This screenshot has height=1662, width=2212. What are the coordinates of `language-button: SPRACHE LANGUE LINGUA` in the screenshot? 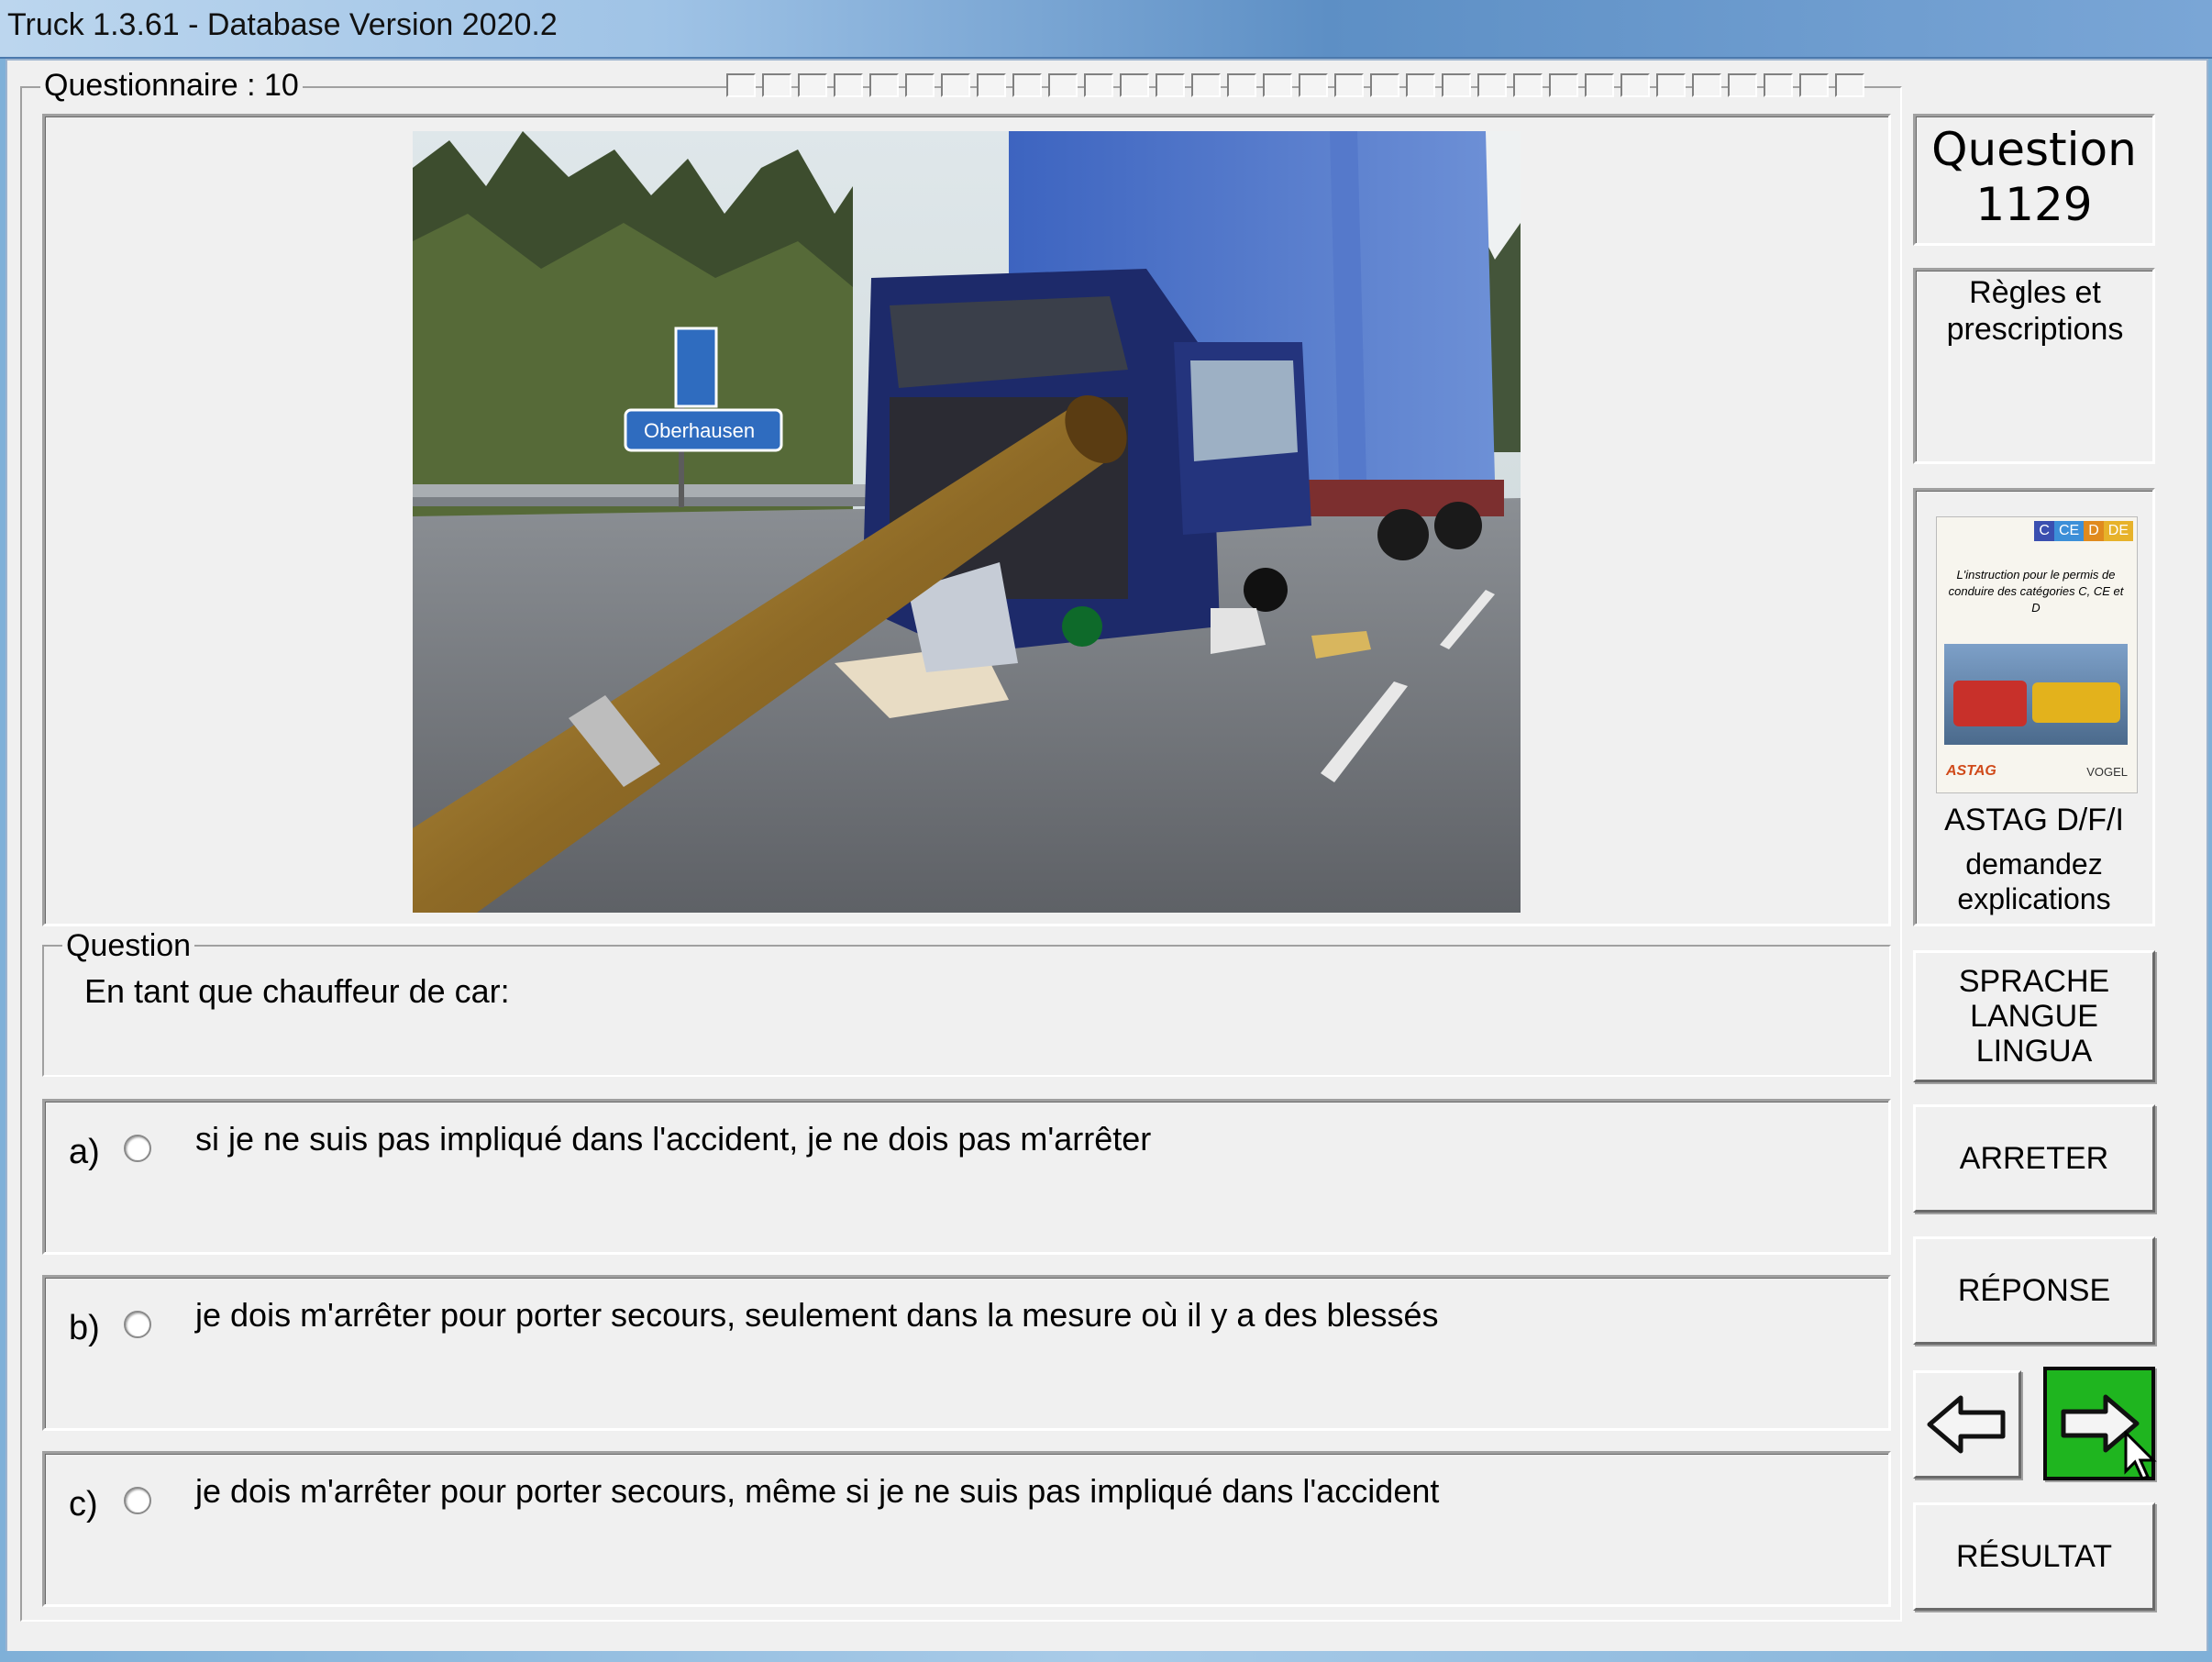 It's located at (2034, 1016).